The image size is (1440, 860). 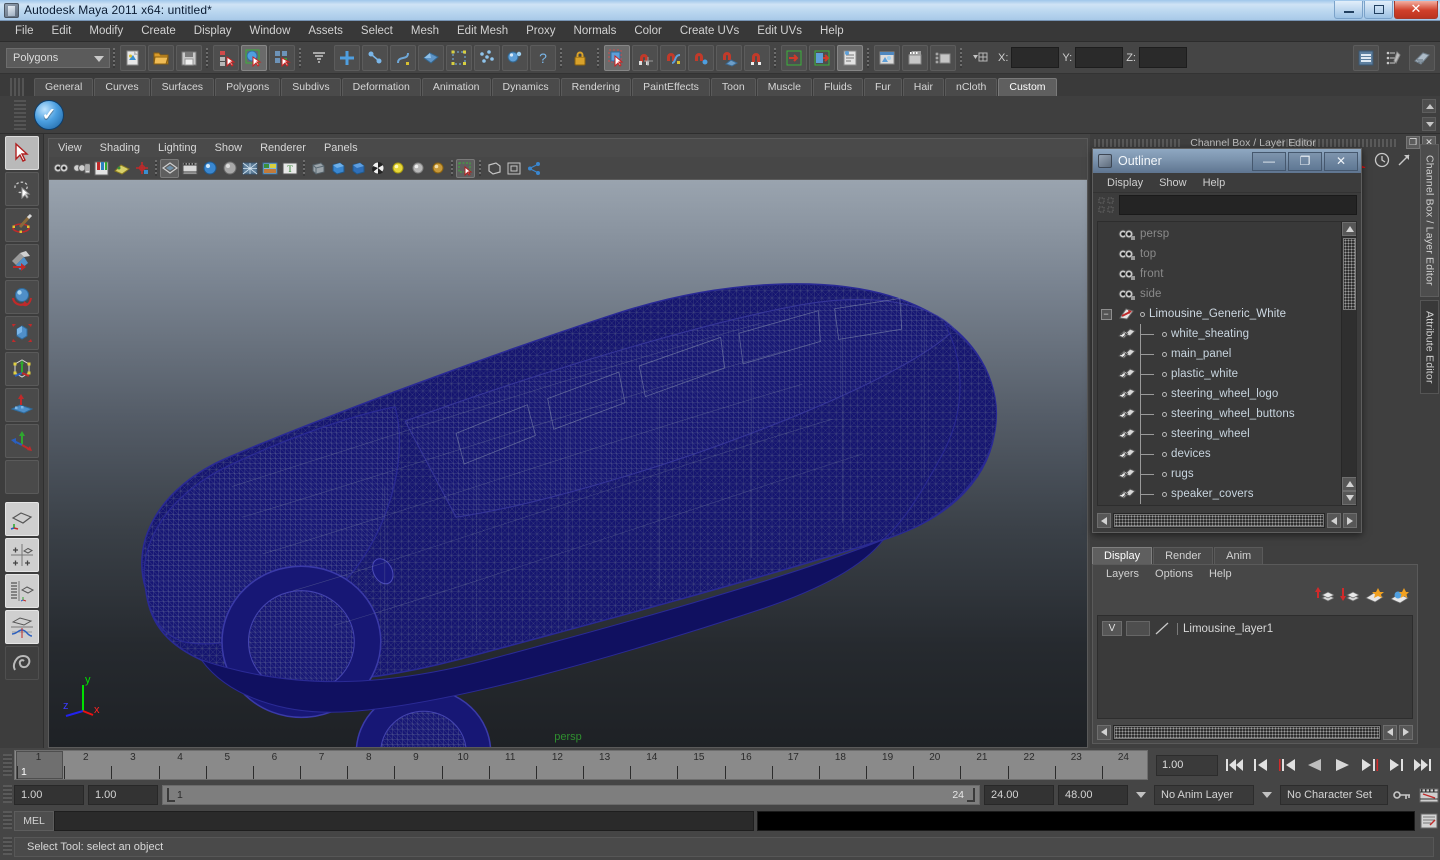 What do you see at coordinates (169, 795) in the screenshot?
I see `range-left-handle` at bounding box center [169, 795].